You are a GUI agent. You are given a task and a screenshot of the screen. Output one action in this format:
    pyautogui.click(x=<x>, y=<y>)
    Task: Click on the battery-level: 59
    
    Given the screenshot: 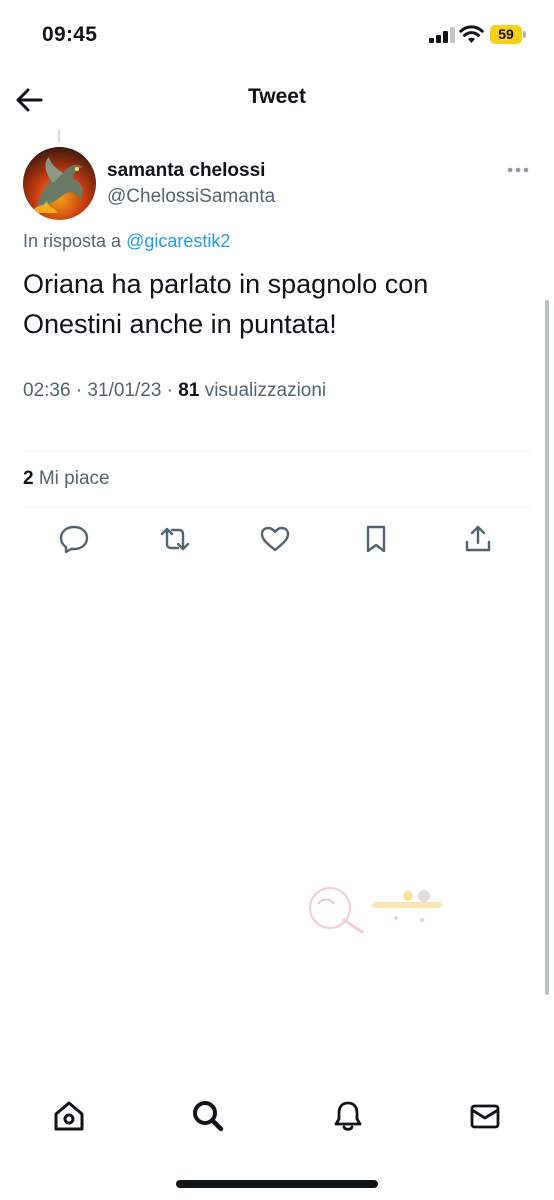 What is the action you would take?
    pyautogui.click(x=506, y=34)
    